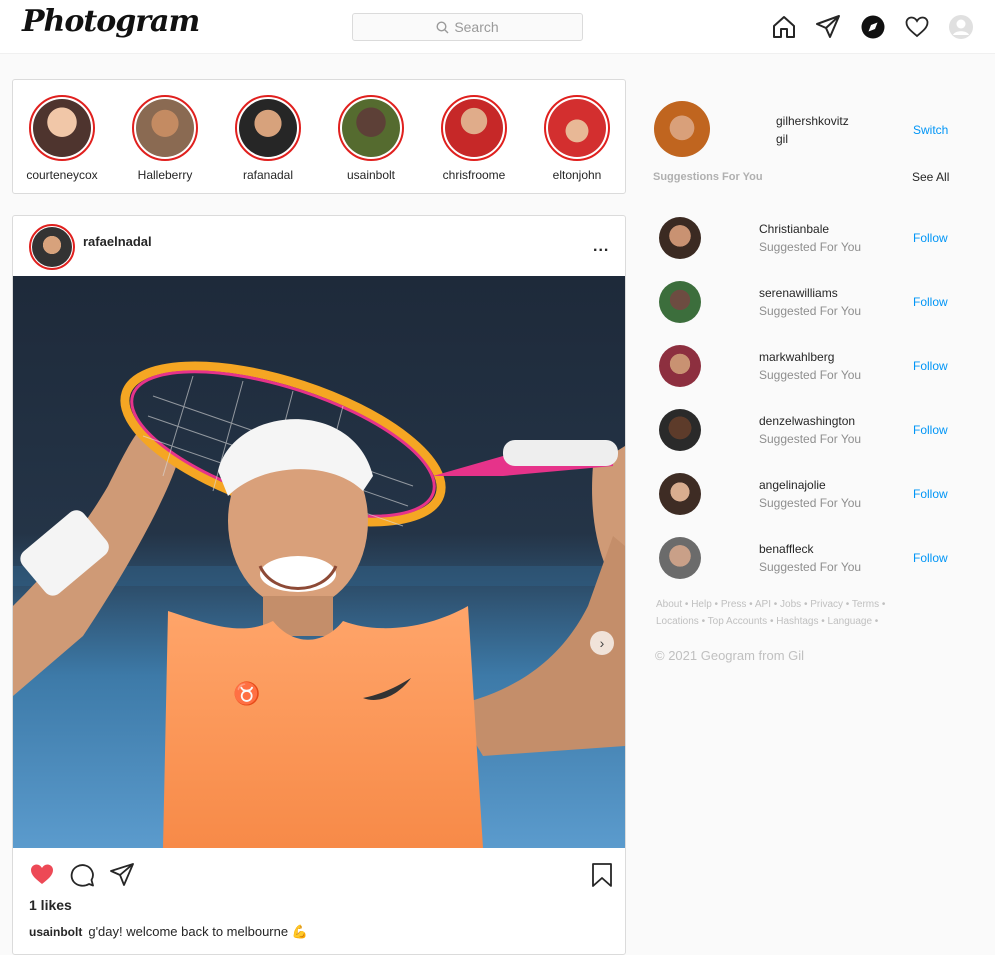 The image size is (995, 955). Describe the element at coordinates (792, 485) in the screenshot. I see `suggestion-username: angelinajolie` at that location.